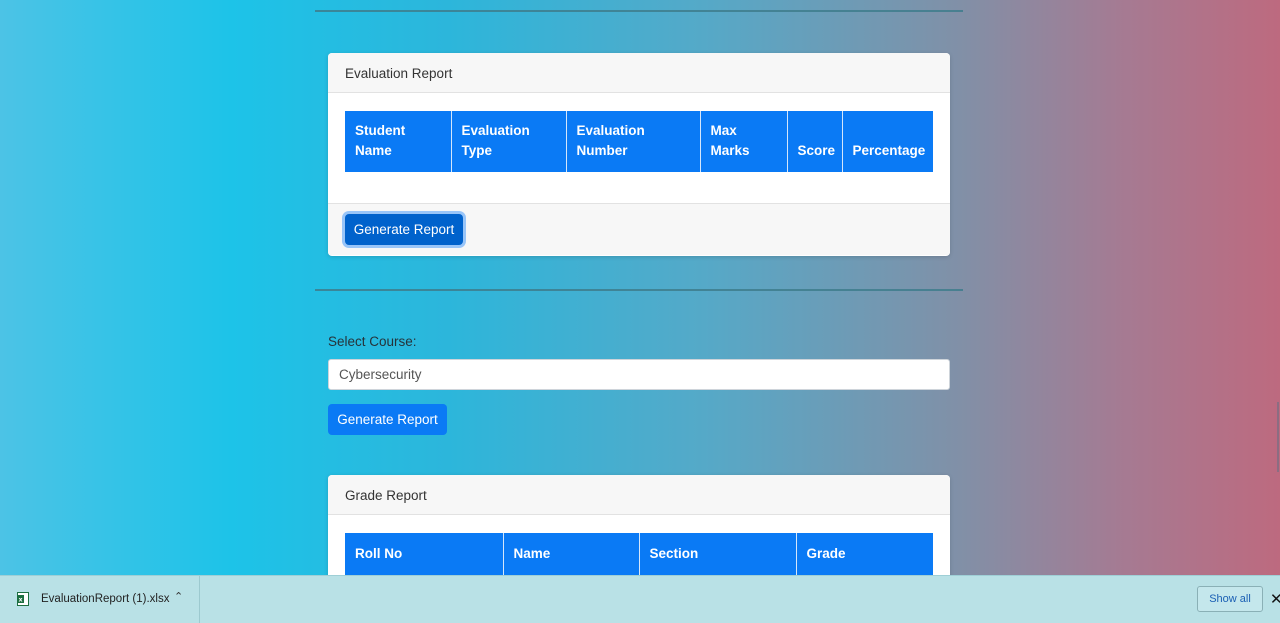  I want to click on column-header-evaluation-number: Evaluation Number, so click(633, 141).